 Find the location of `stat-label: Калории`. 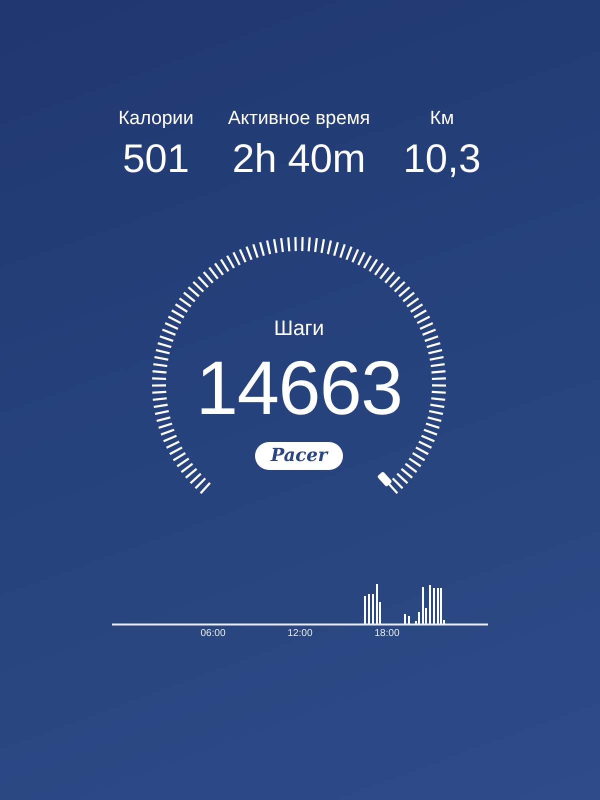

stat-label: Калории is located at coordinates (156, 119).